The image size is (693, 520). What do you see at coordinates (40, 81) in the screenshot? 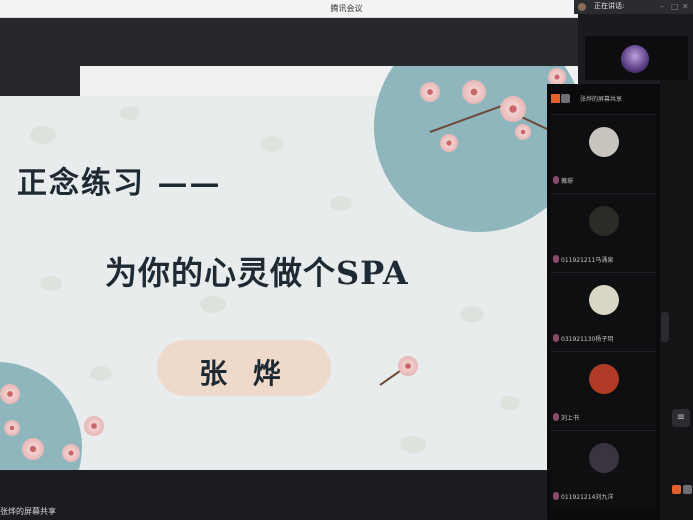
I see `slide-top-dark` at bounding box center [40, 81].